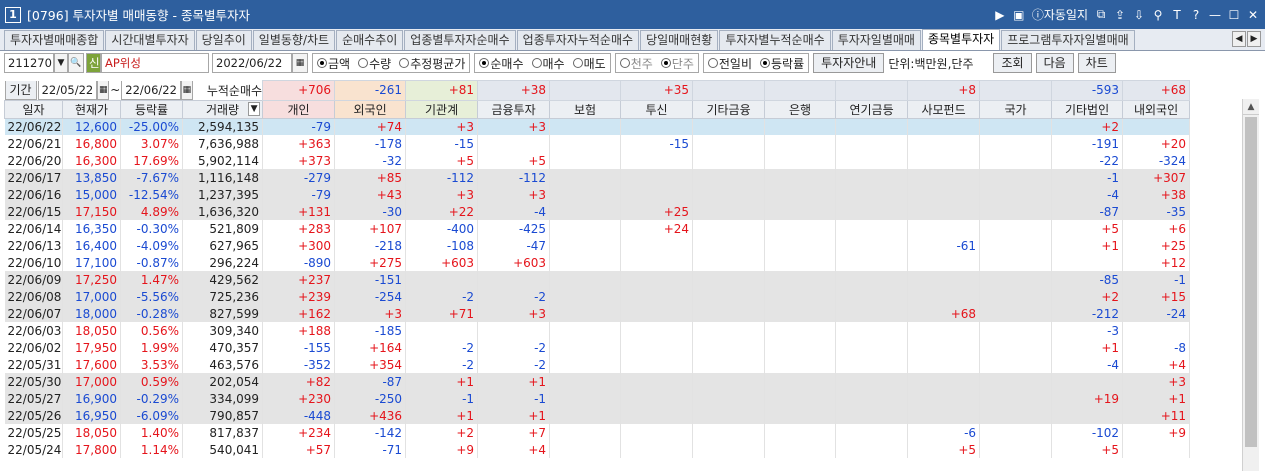  Describe the element at coordinates (597, 449) in the screenshot. I see `table-row: 22/05/24 17,800 1.14% 540,041 +57 -71 +9 +4 +5 +5` at that location.